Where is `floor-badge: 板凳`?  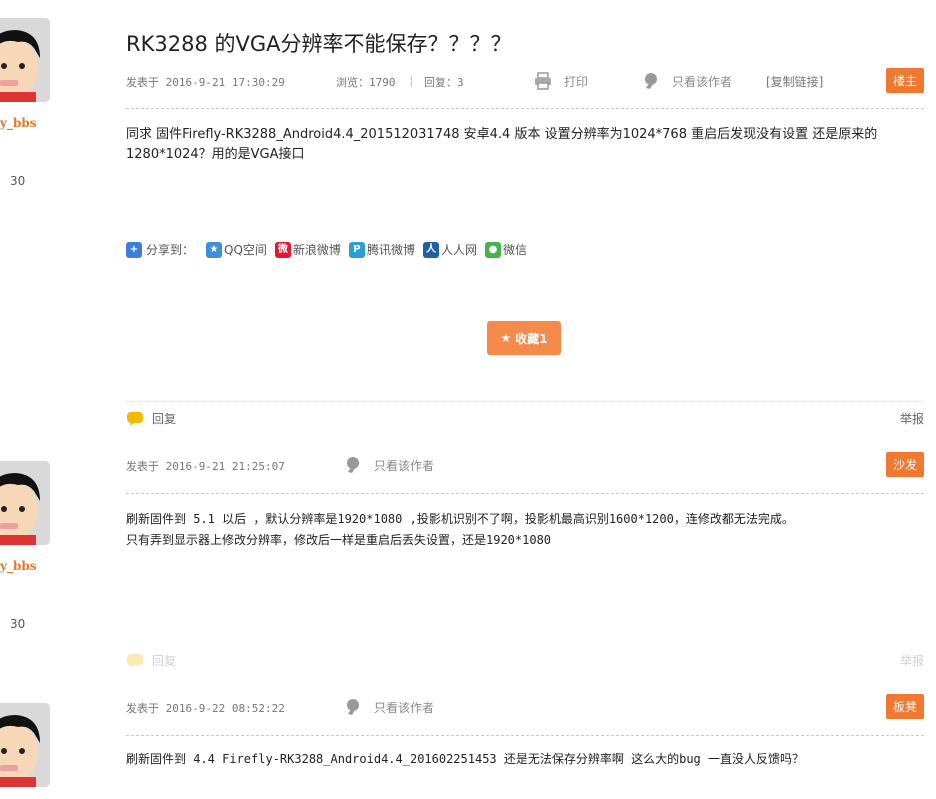 floor-badge: 板凳 is located at coordinates (904, 706).